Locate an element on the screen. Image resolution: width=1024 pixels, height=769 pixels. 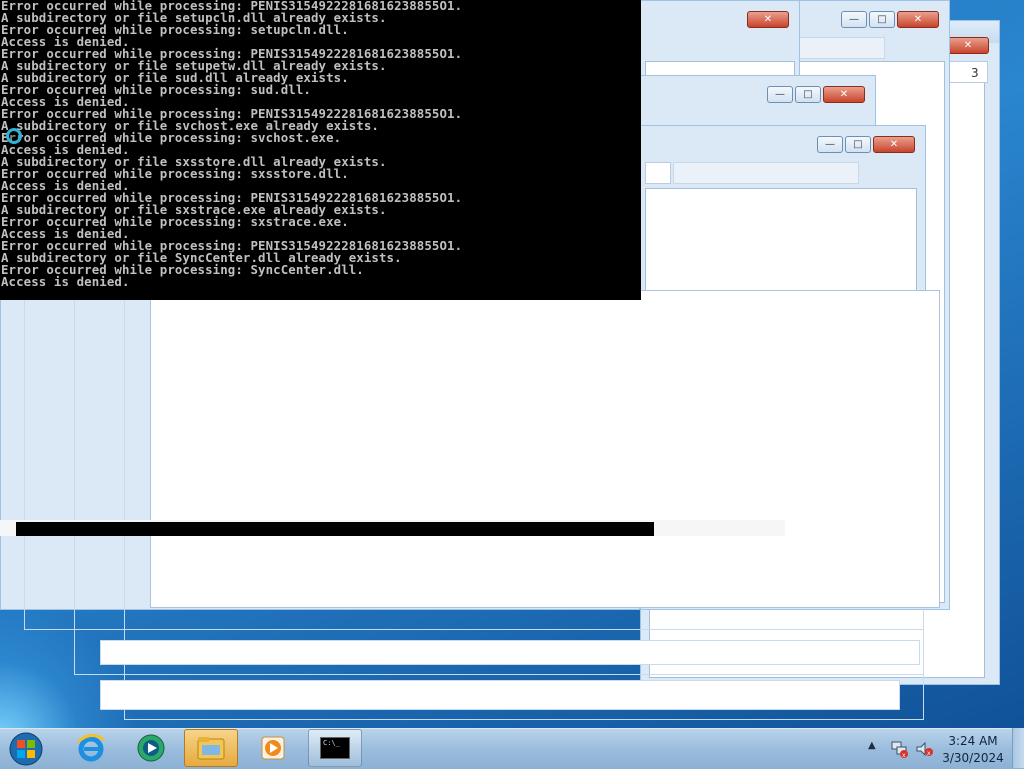
taskbar-button-windows-explorer is located at coordinates (211, 748).